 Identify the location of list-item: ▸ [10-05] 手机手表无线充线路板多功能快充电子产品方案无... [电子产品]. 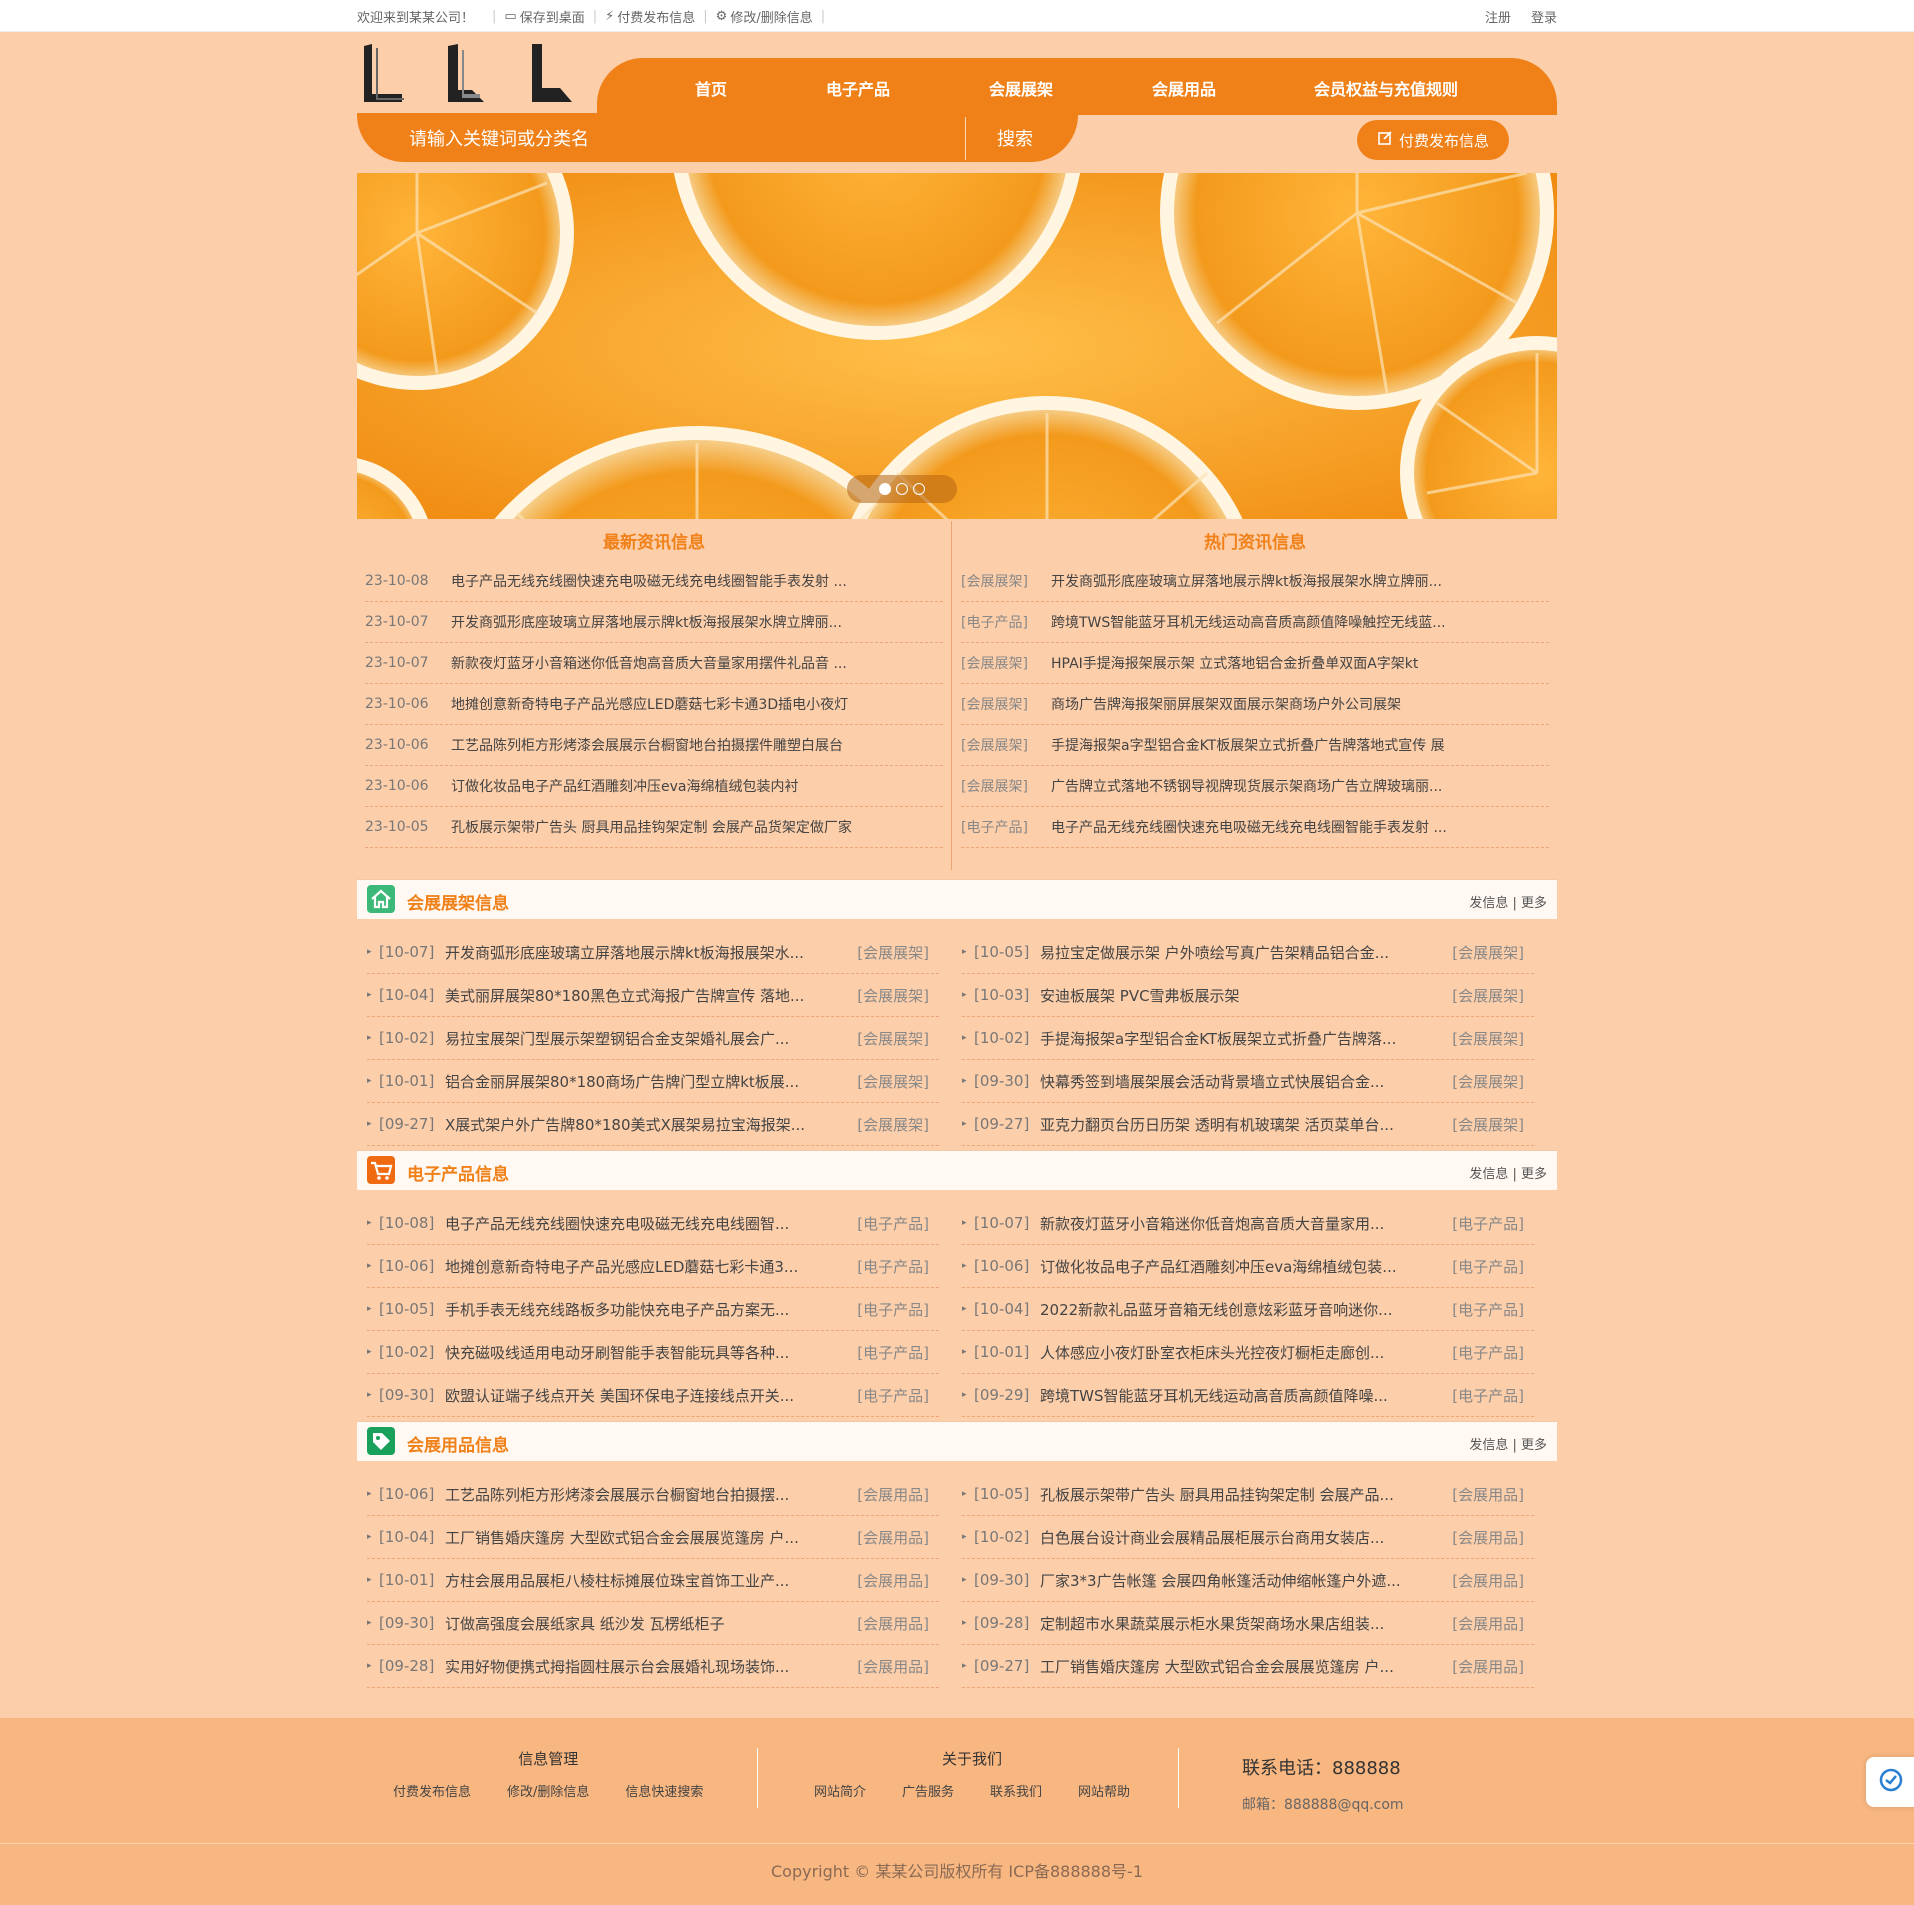
(653, 1309).